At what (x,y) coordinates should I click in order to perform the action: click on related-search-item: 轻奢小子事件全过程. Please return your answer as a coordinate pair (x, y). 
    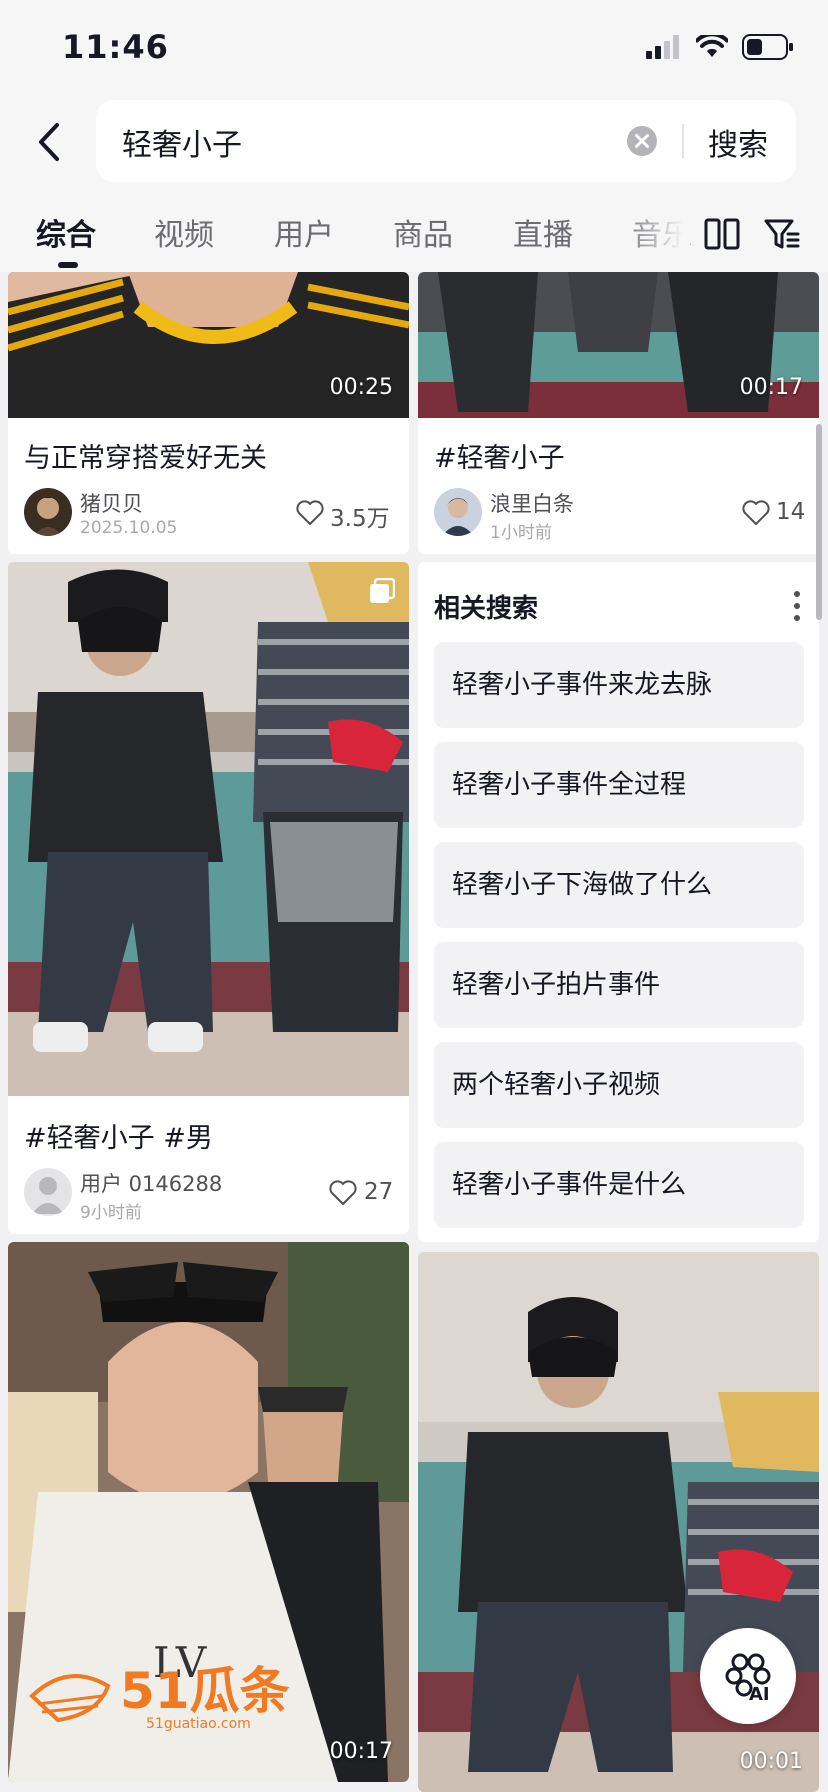
    Looking at the image, I should click on (619, 785).